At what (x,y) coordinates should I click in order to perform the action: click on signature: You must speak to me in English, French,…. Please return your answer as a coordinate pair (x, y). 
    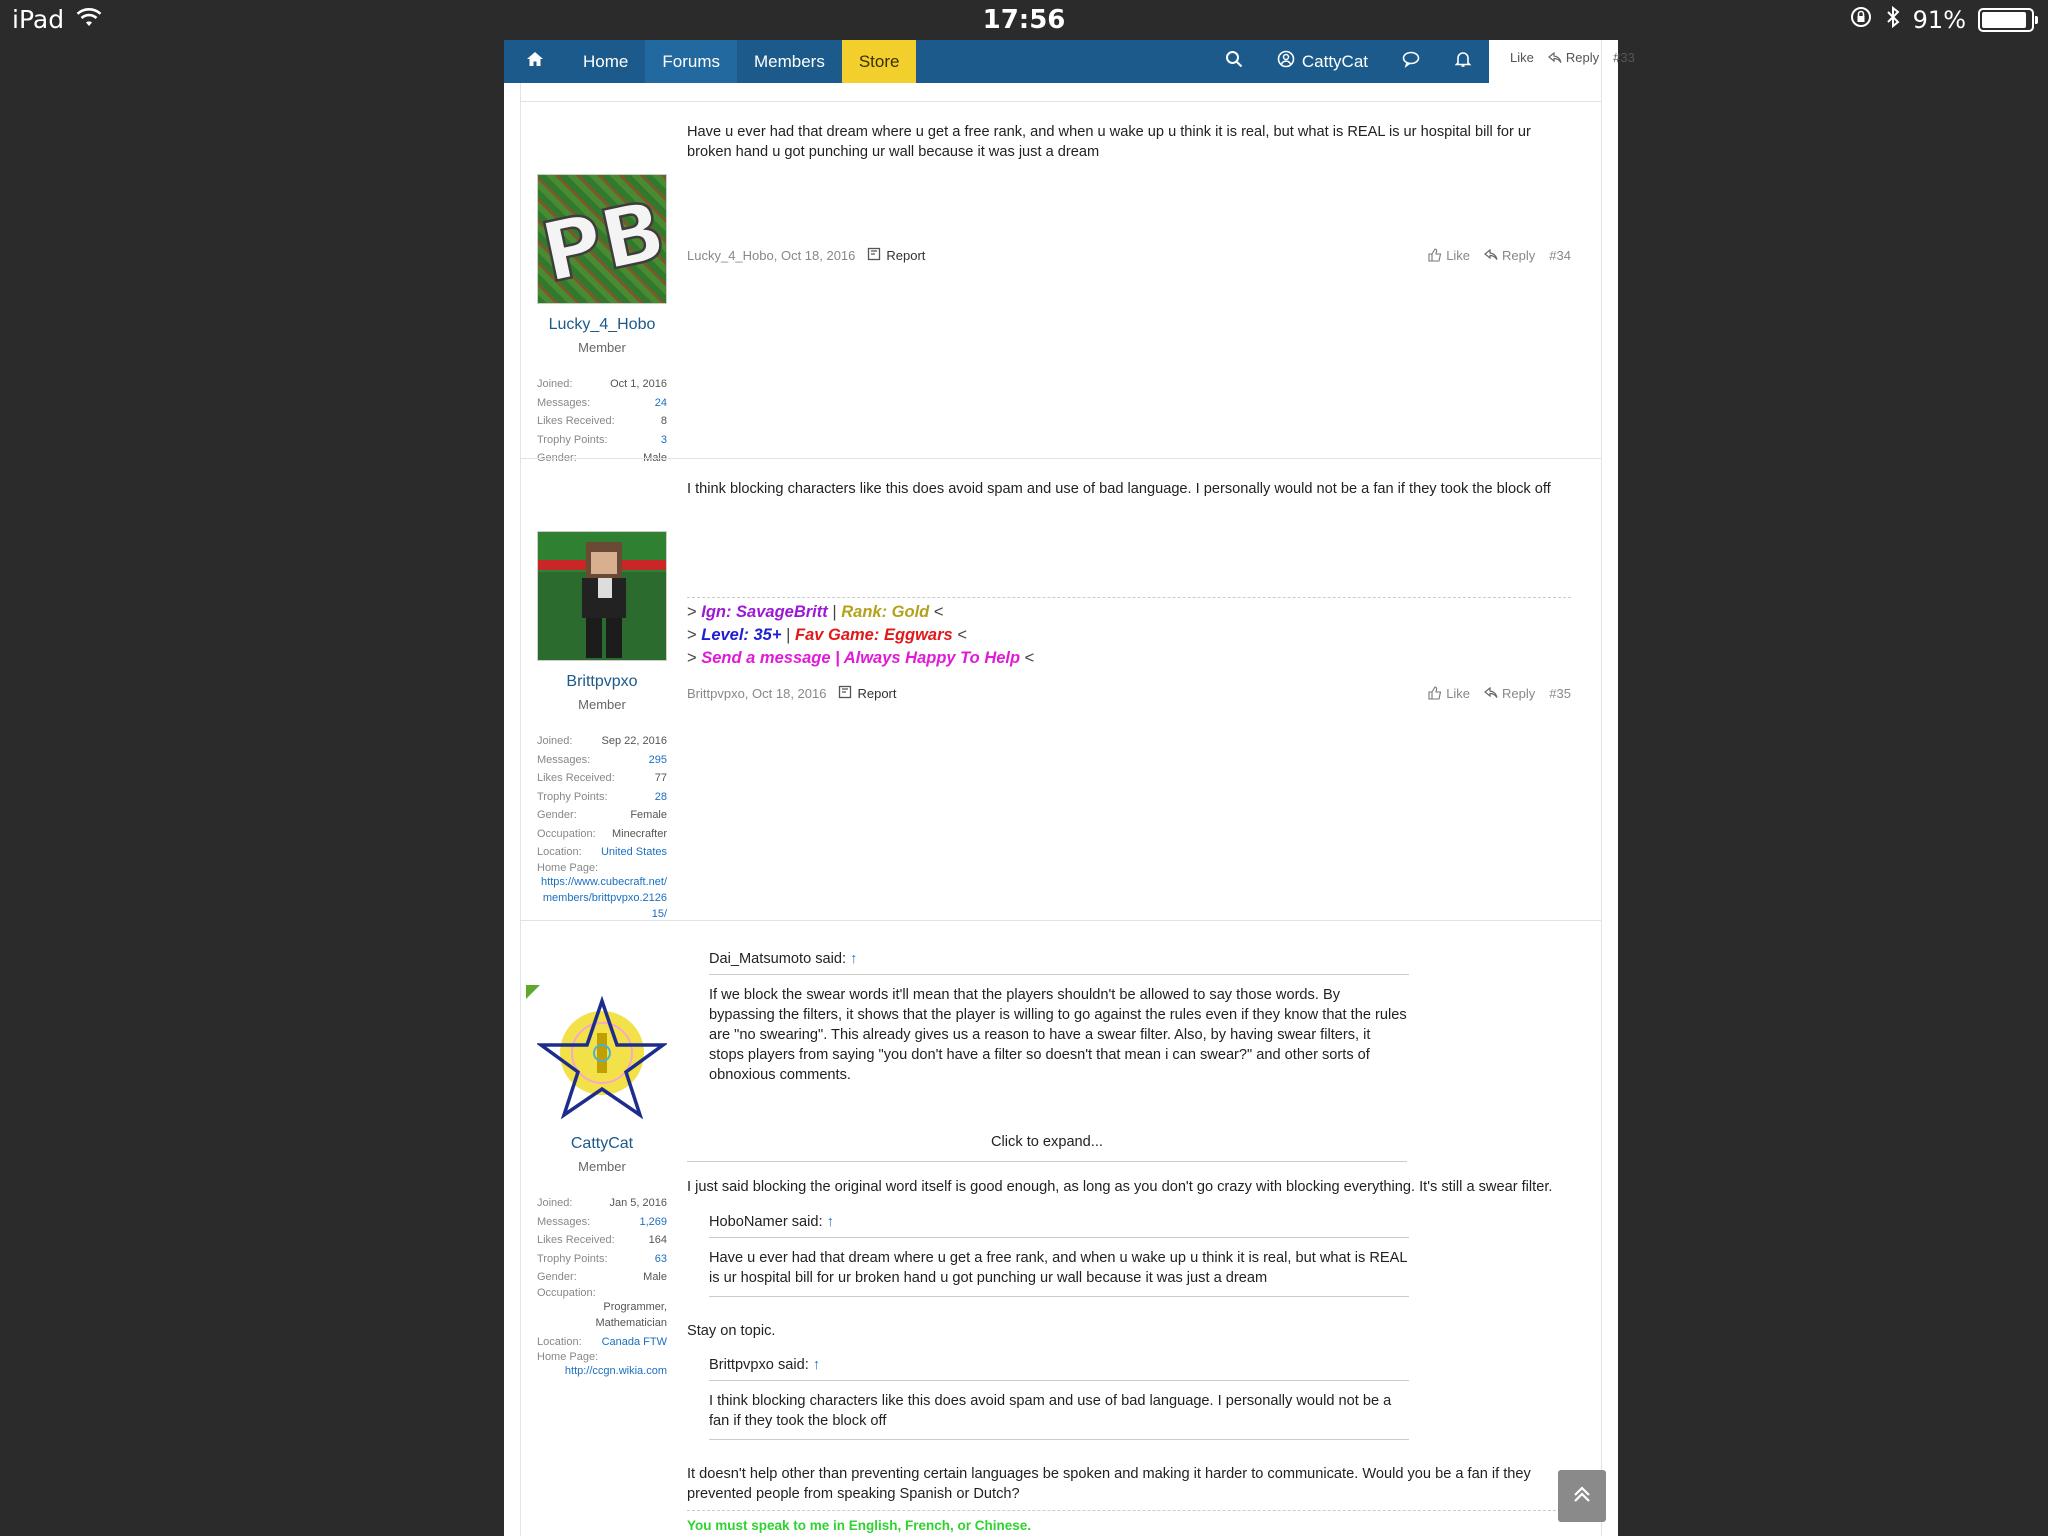
    Looking at the image, I should click on (859, 1525).